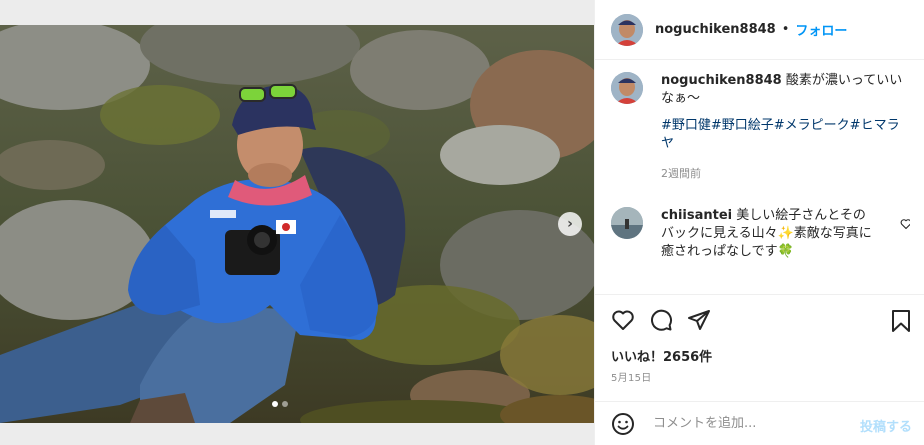 Image resolution: width=924 pixels, height=445 pixels. I want to click on caption-author-avatar, so click(627, 88).